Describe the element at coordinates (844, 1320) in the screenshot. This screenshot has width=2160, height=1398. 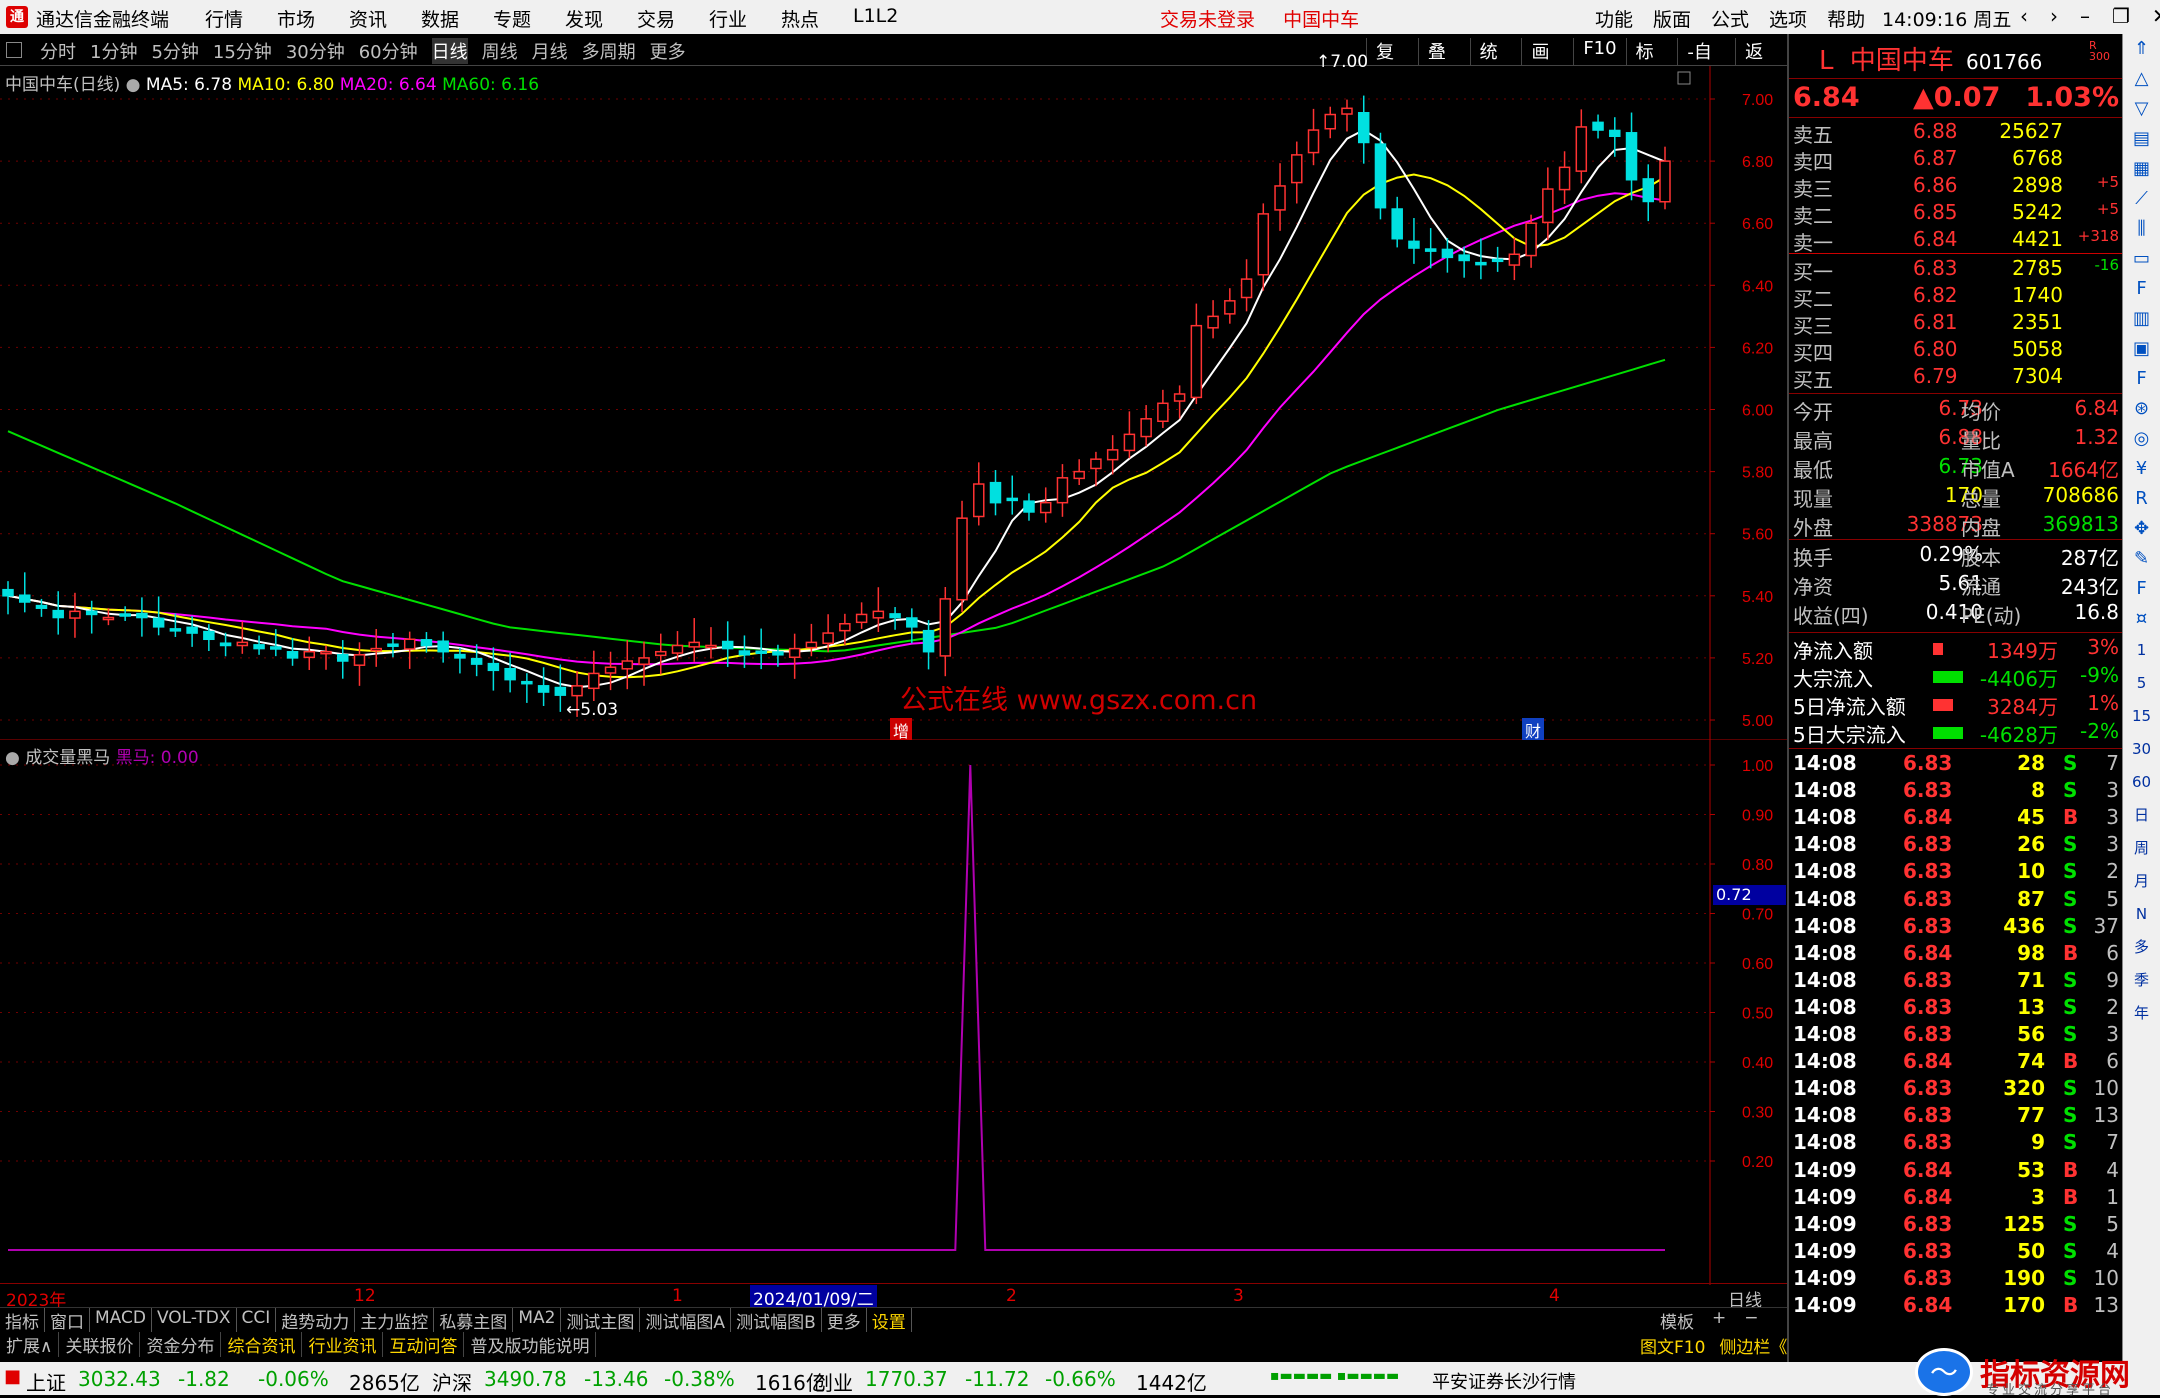
I see `indicator-tab-12: 更多` at that location.